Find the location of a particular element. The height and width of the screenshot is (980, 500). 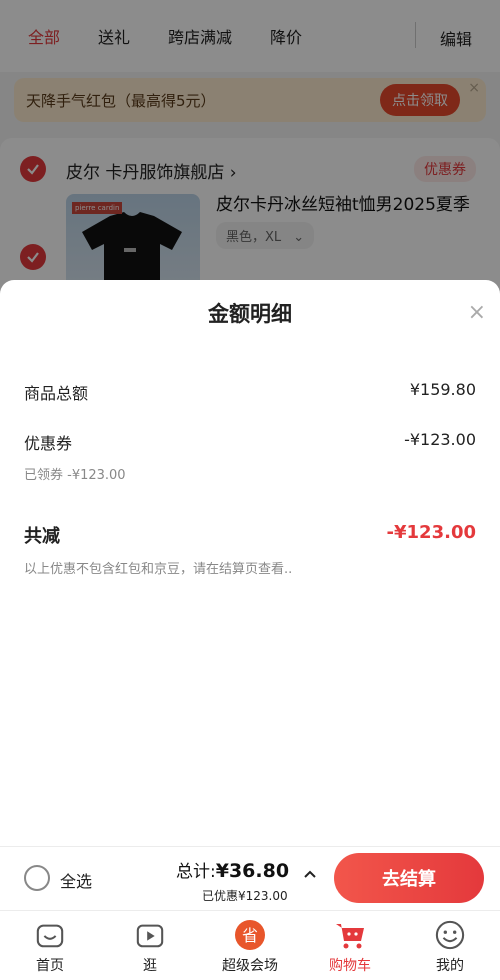

nav-label-browse: 逛 is located at coordinates (150, 966).